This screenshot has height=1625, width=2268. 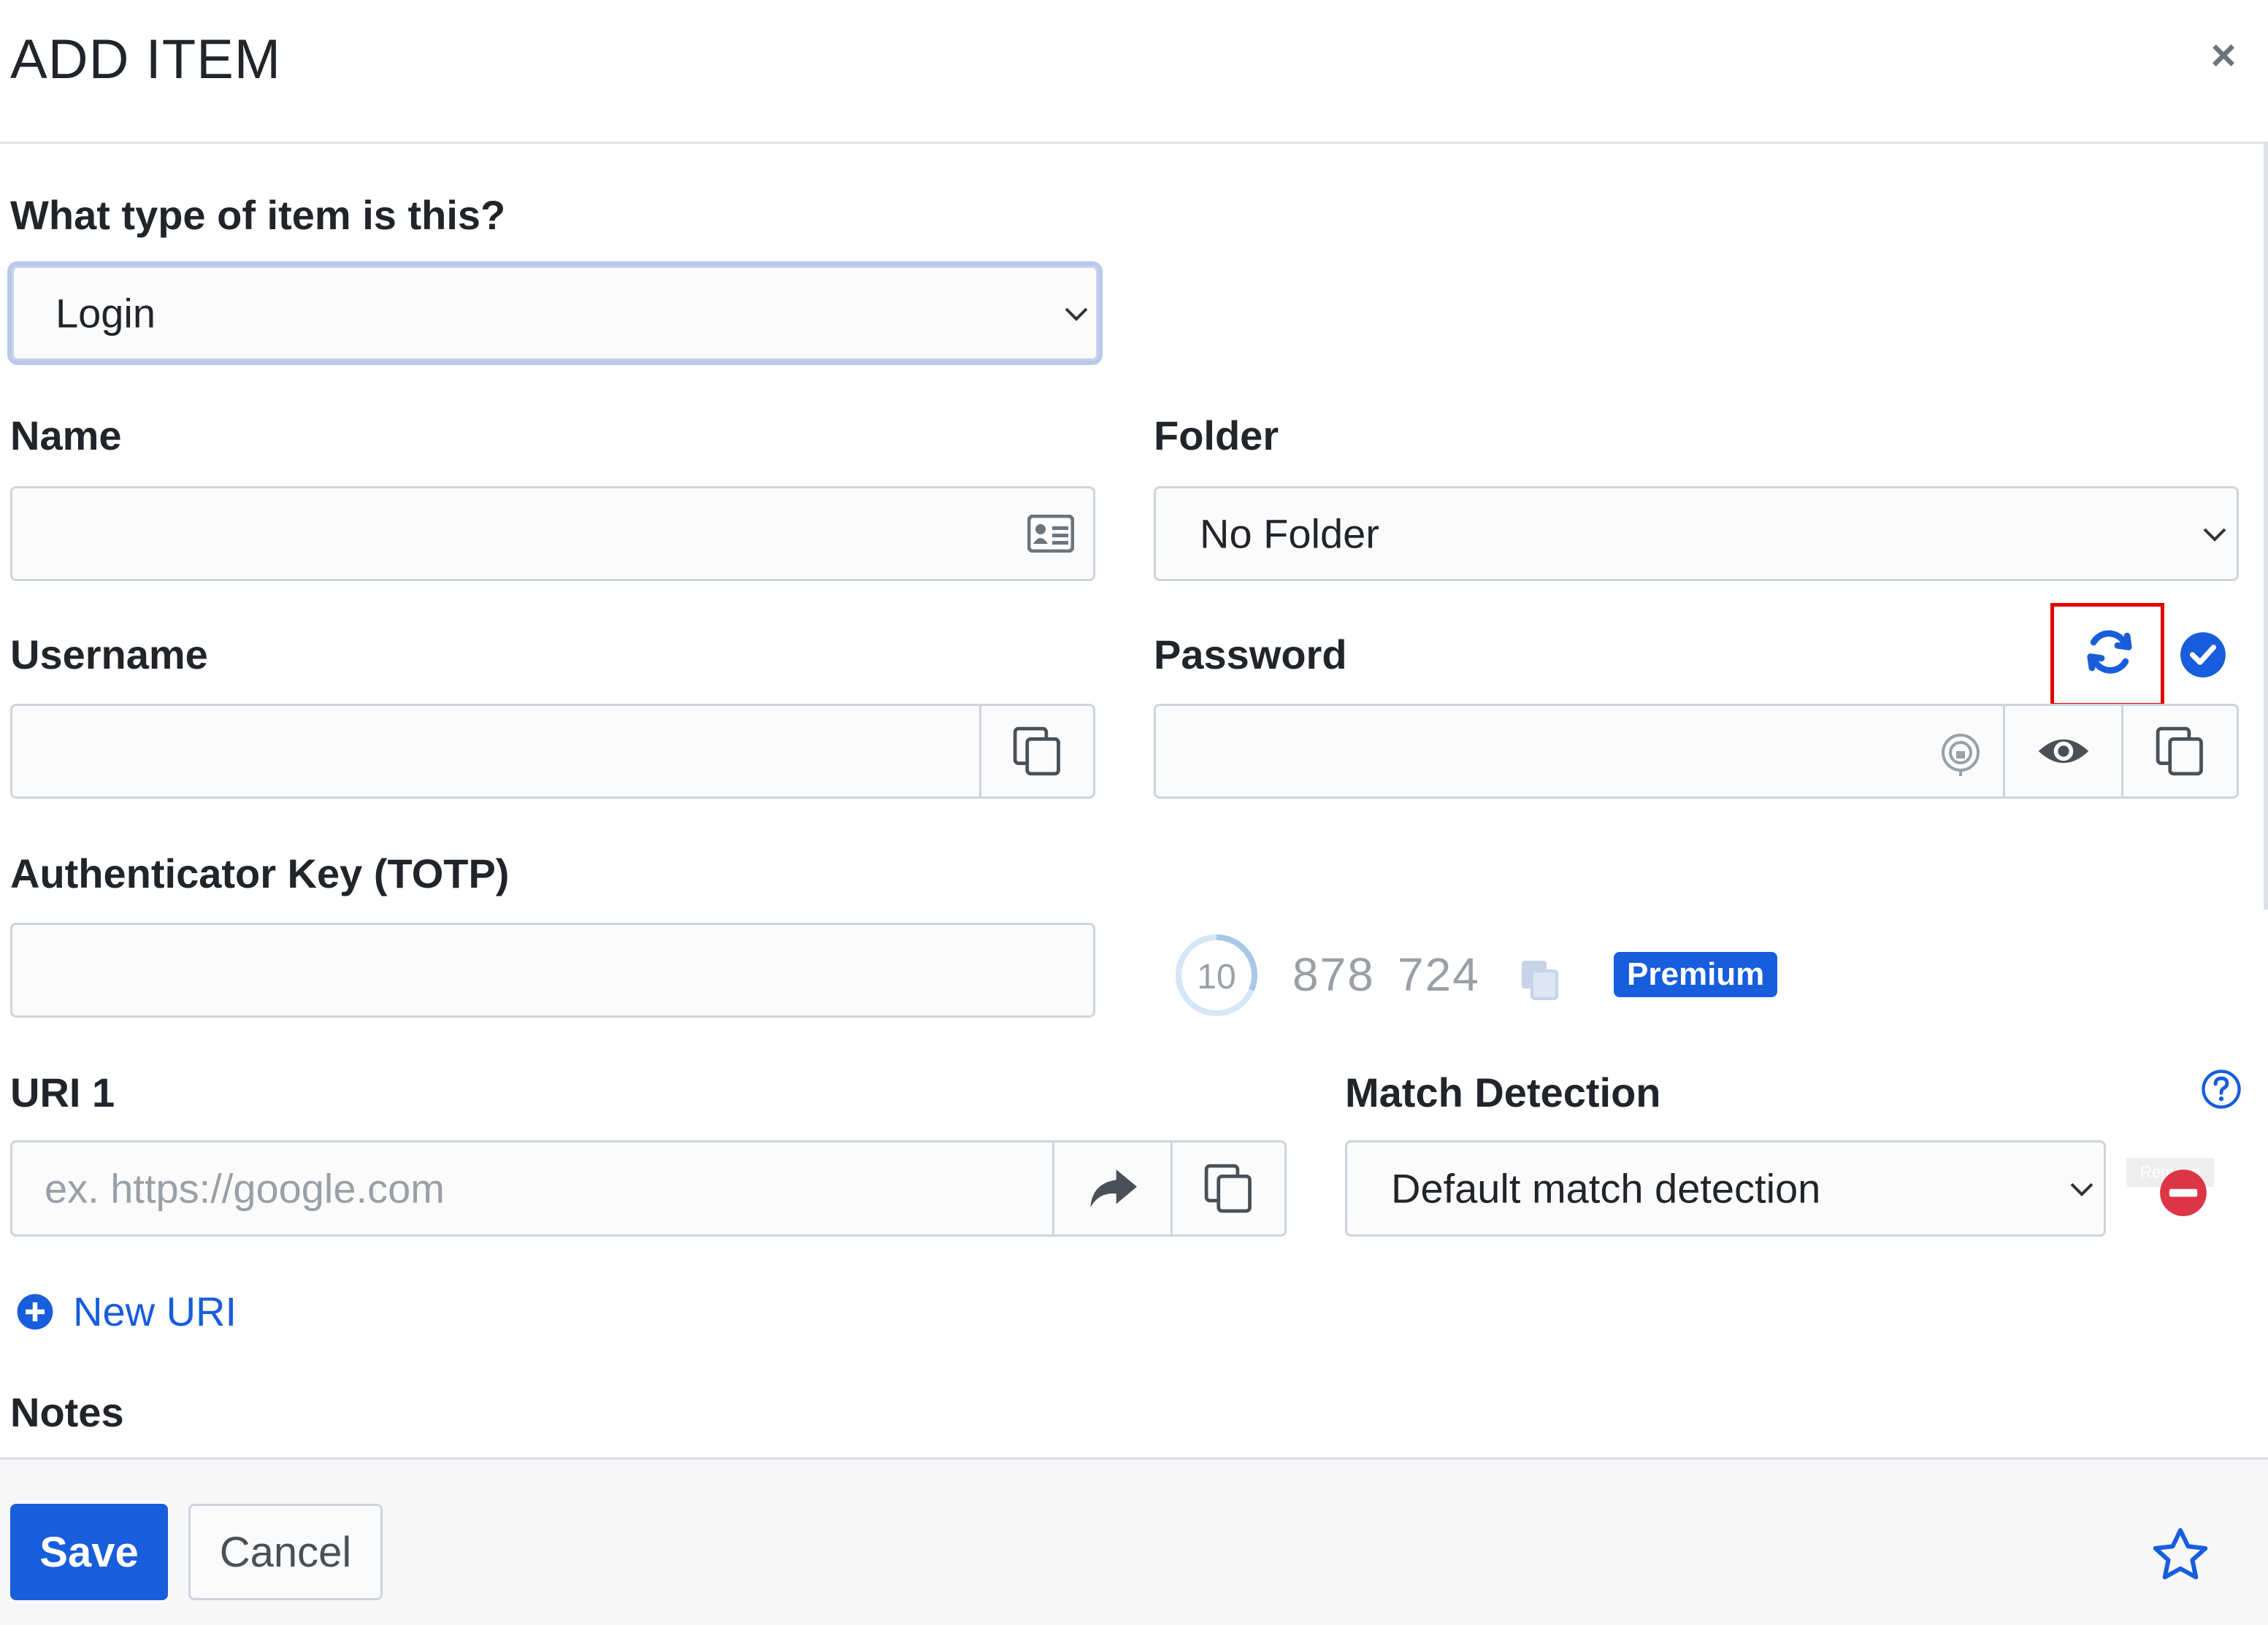 What do you see at coordinates (1696, 533) in the screenshot?
I see `folder-select: No Folder` at bounding box center [1696, 533].